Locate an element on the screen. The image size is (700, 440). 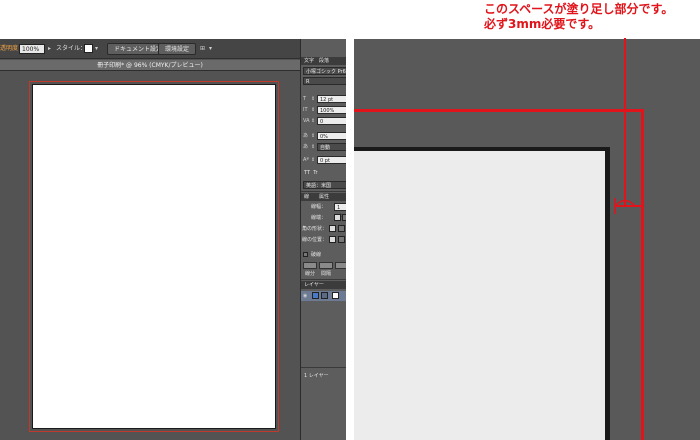
bleed-callout: このスペースが塗り足し部分です。 必ず3mm必要です。 is located at coordinates (592, 17).